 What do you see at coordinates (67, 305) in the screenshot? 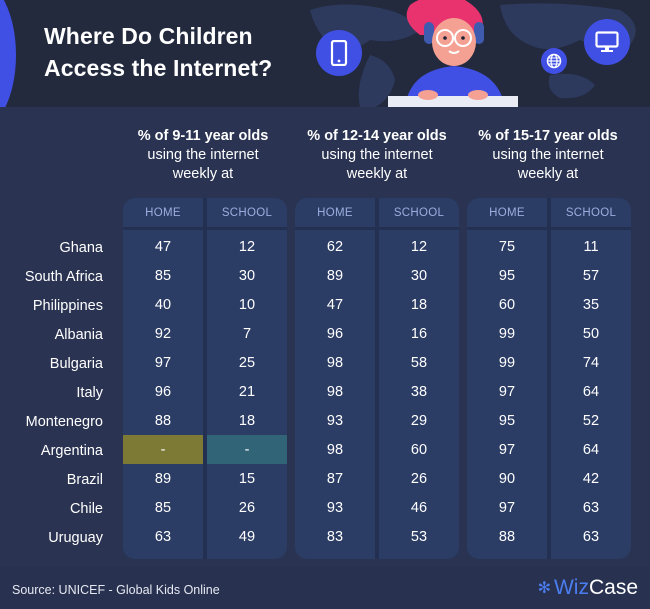
I see `row-label: Philippines` at bounding box center [67, 305].